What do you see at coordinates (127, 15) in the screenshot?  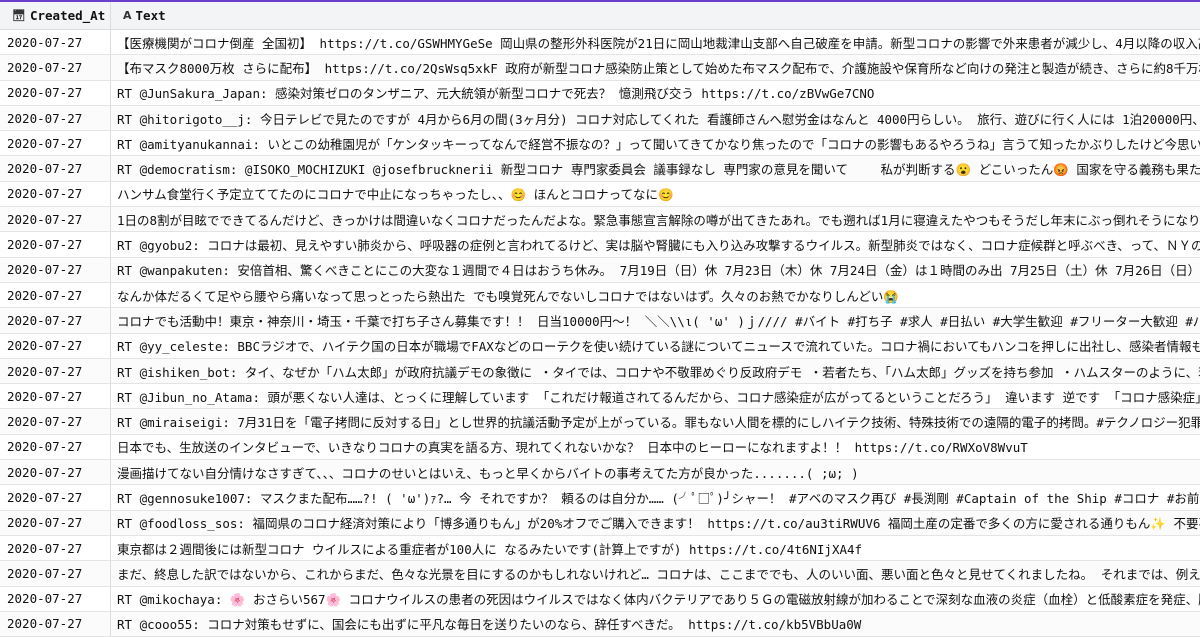 I see `text-type-icon: A` at bounding box center [127, 15].